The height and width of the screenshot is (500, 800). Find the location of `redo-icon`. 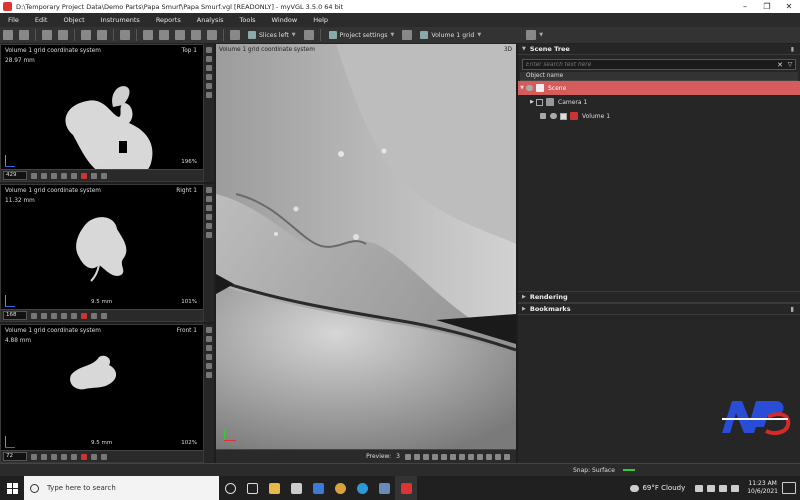

redo-icon is located at coordinates (63, 35).